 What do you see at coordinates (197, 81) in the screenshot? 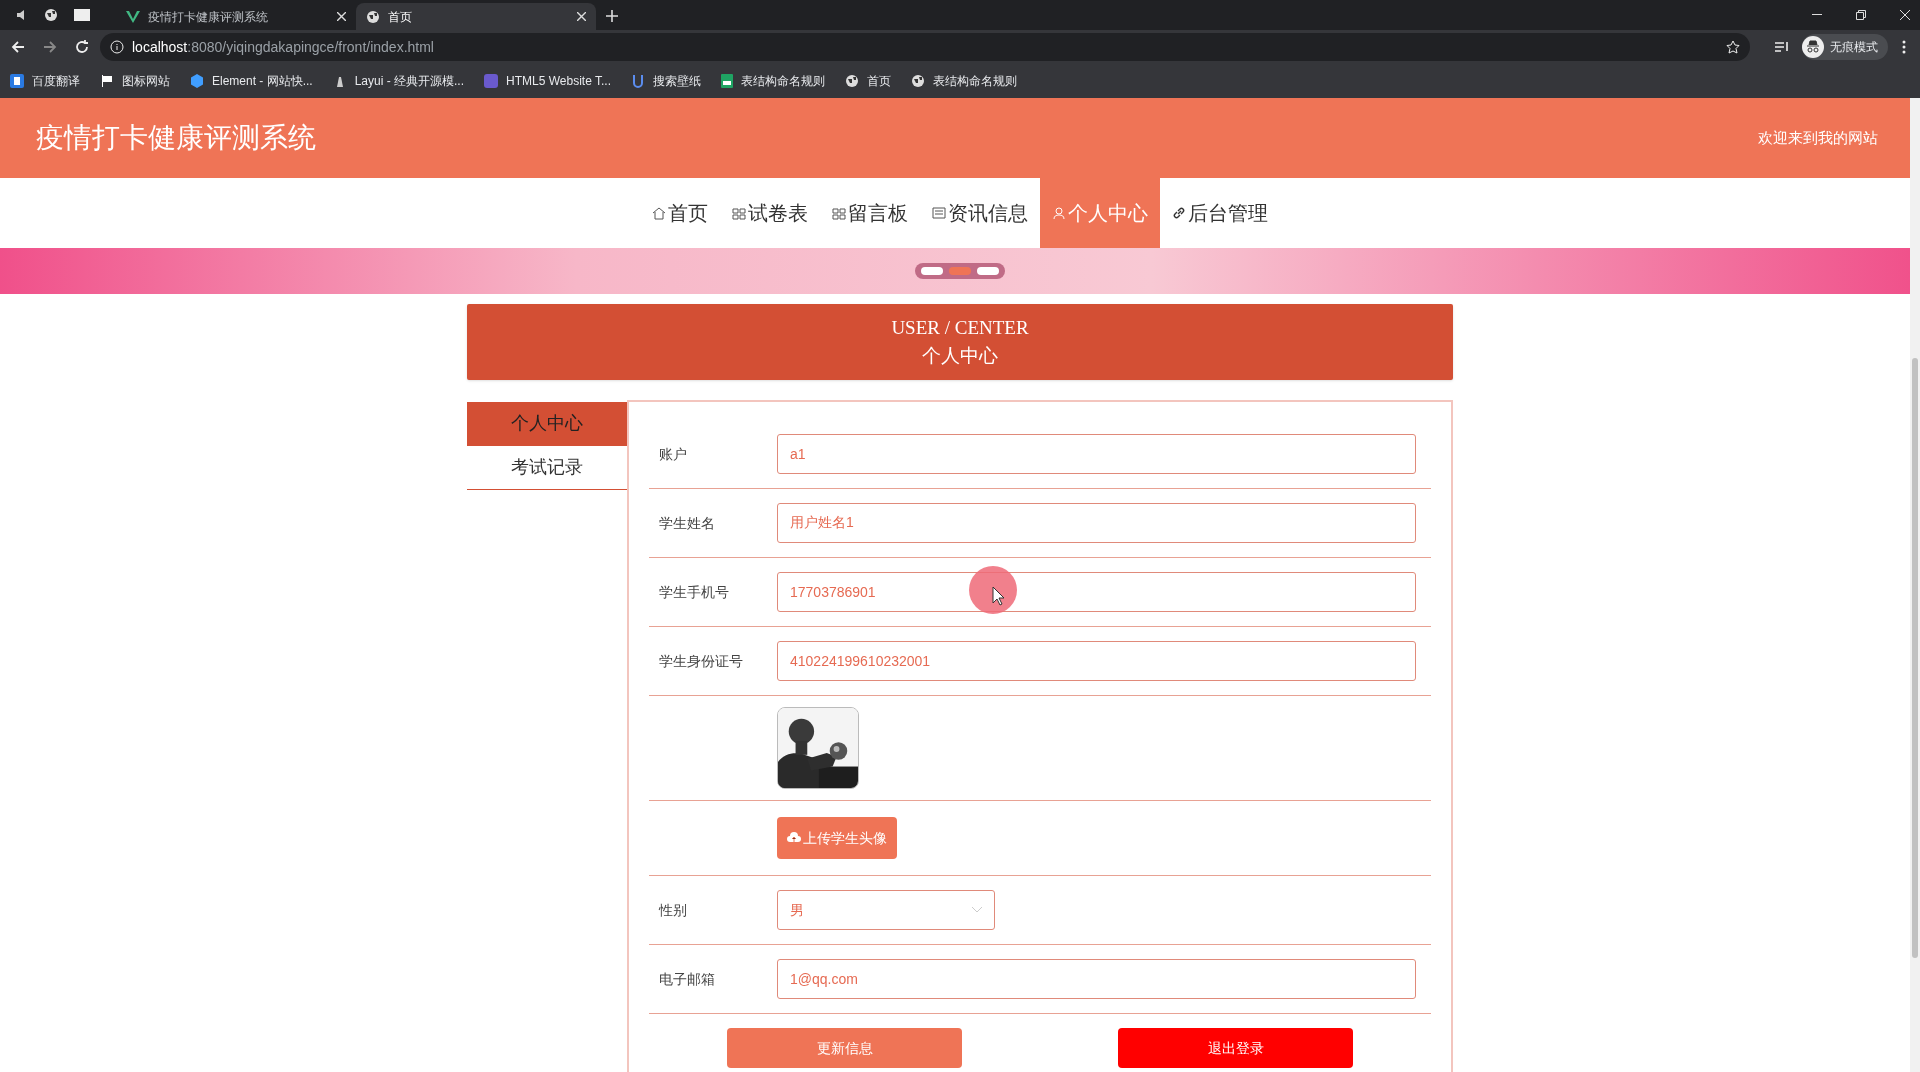
I see `hexagon-icon` at bounding box center [197, 81].